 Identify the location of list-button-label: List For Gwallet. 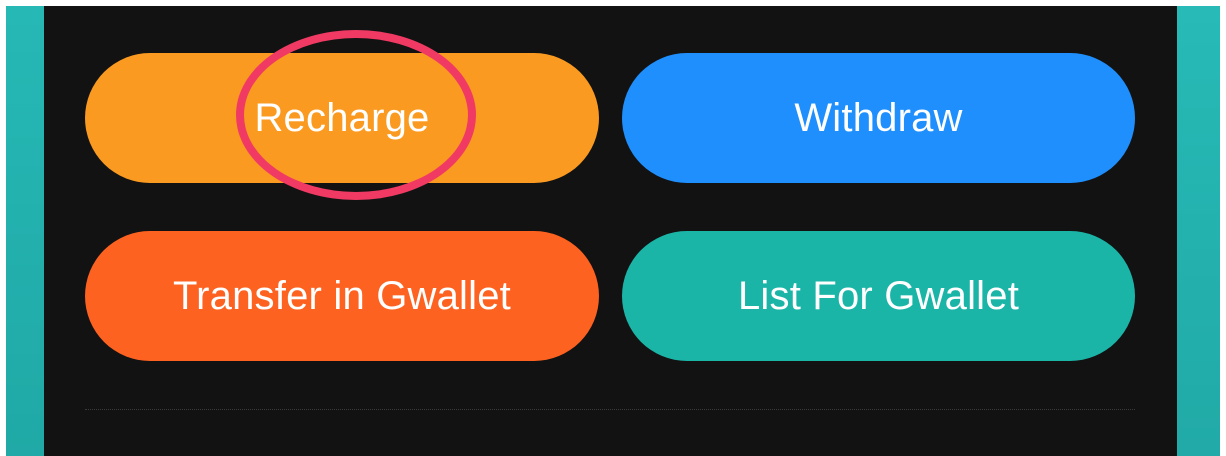
(878, 295).